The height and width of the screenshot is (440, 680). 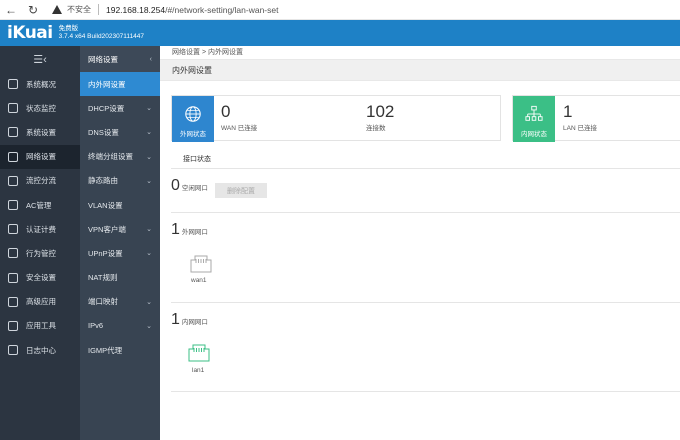 I want to click on swap-icon, so click(x=13, y=253).